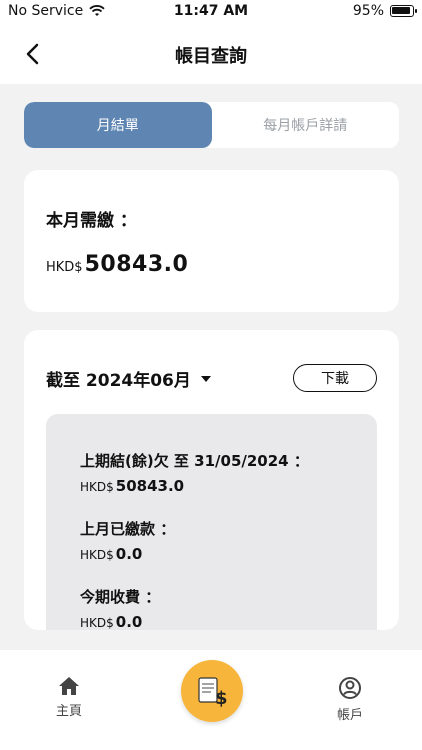 The width and height of the screenshot is (422, 750). I want to click on previous-balance-label: 上期結(餘)欠 至 31/05/2024 ：, so click(194, 461).